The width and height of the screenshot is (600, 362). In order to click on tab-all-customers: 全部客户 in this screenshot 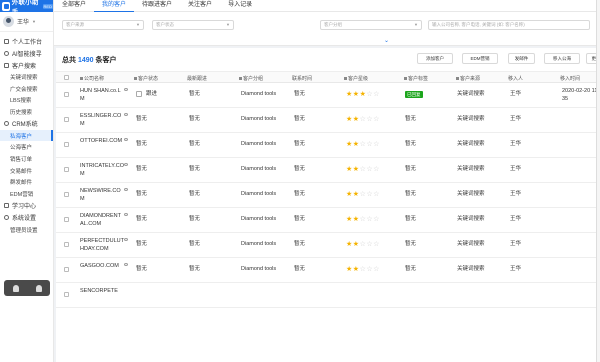, I will do `click(74, 6)`.